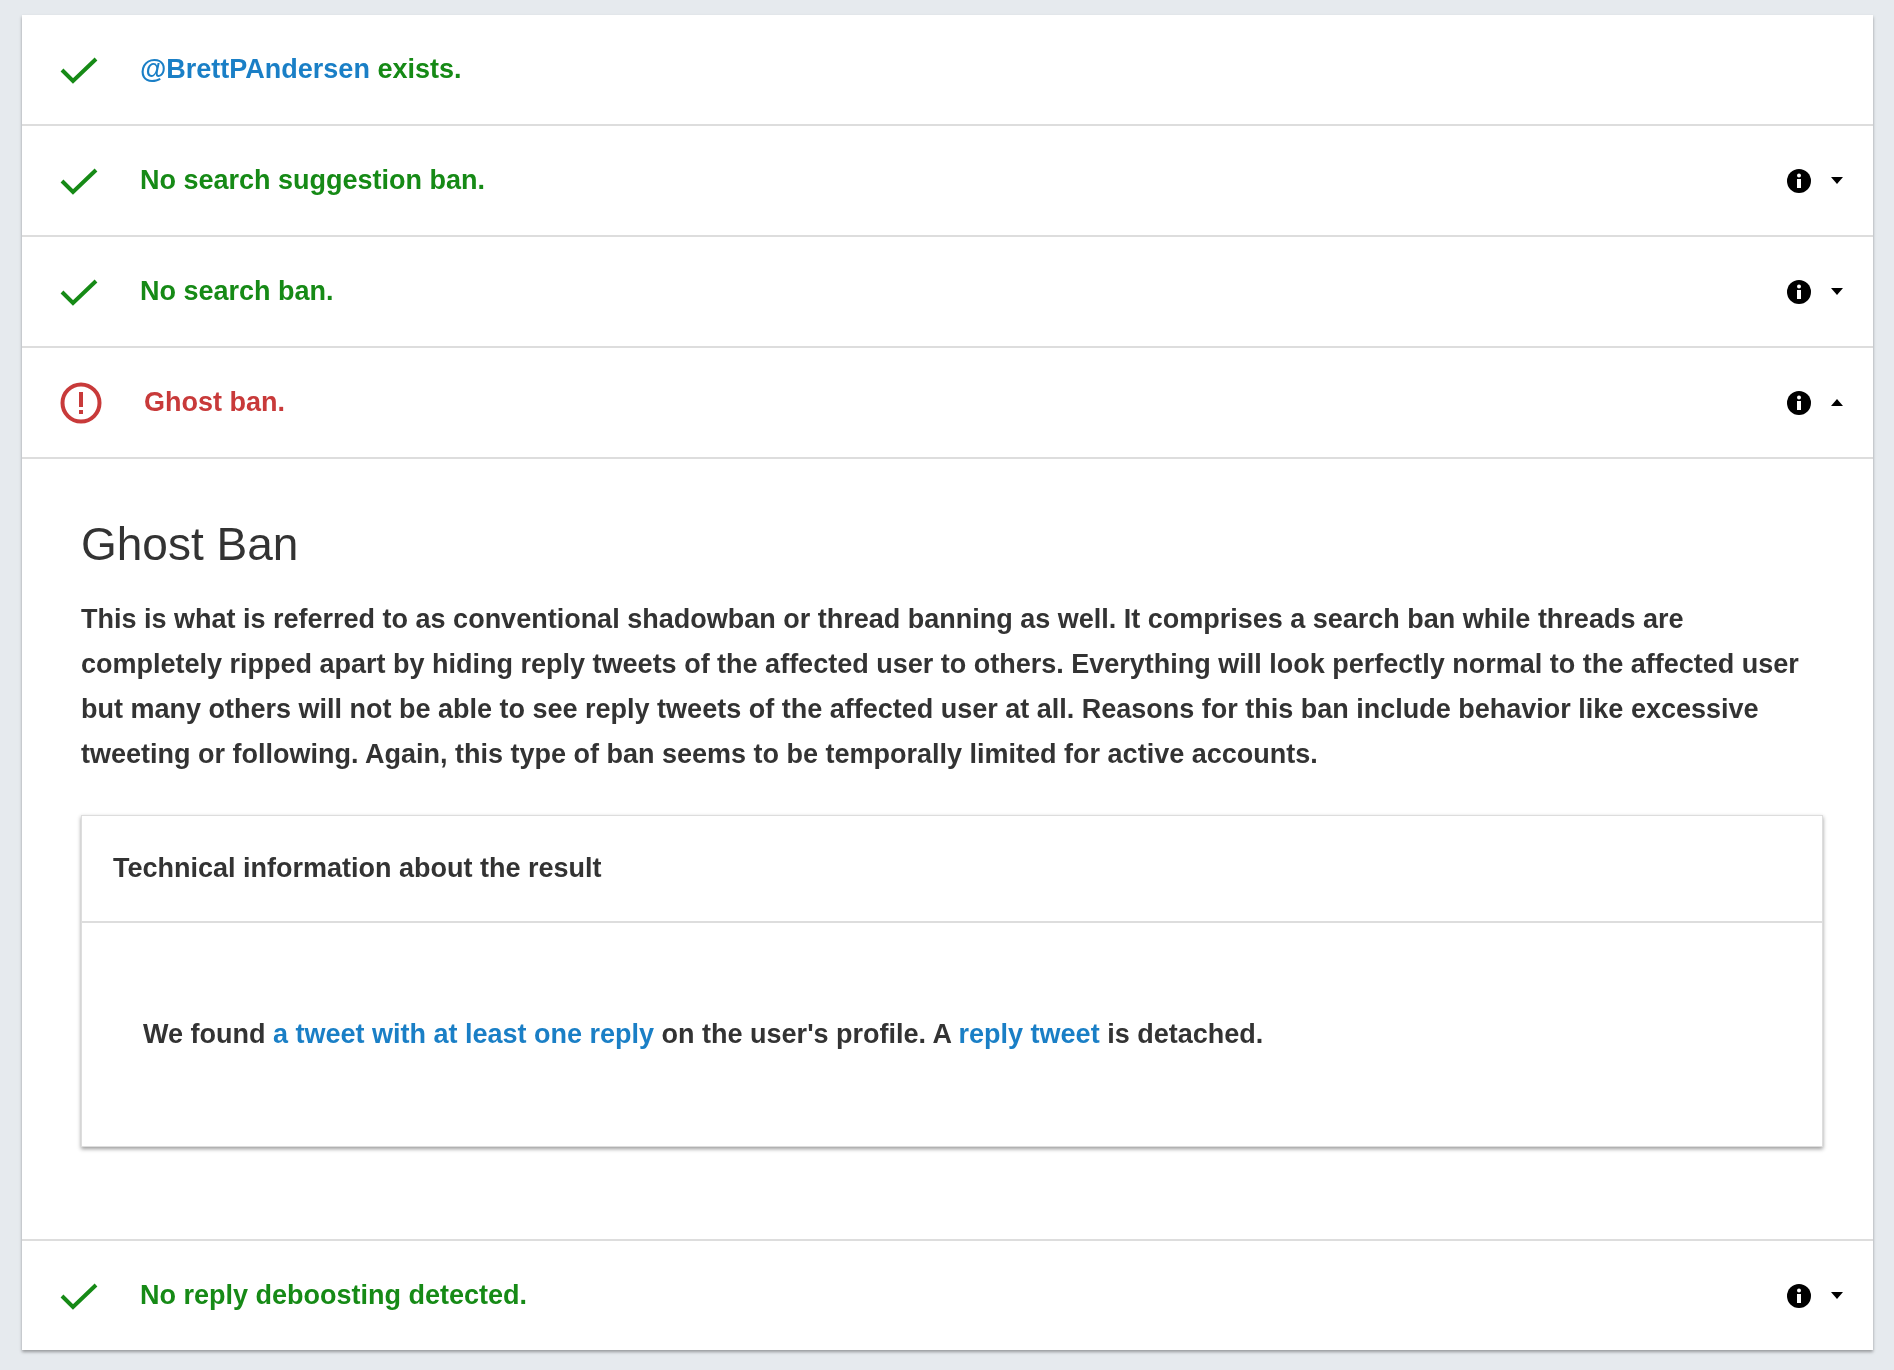  What do you see at coordinates (464, 1034) in the screenshot?
I see `link: a tweet with at least one reply` at bounding box center [464, 1034].